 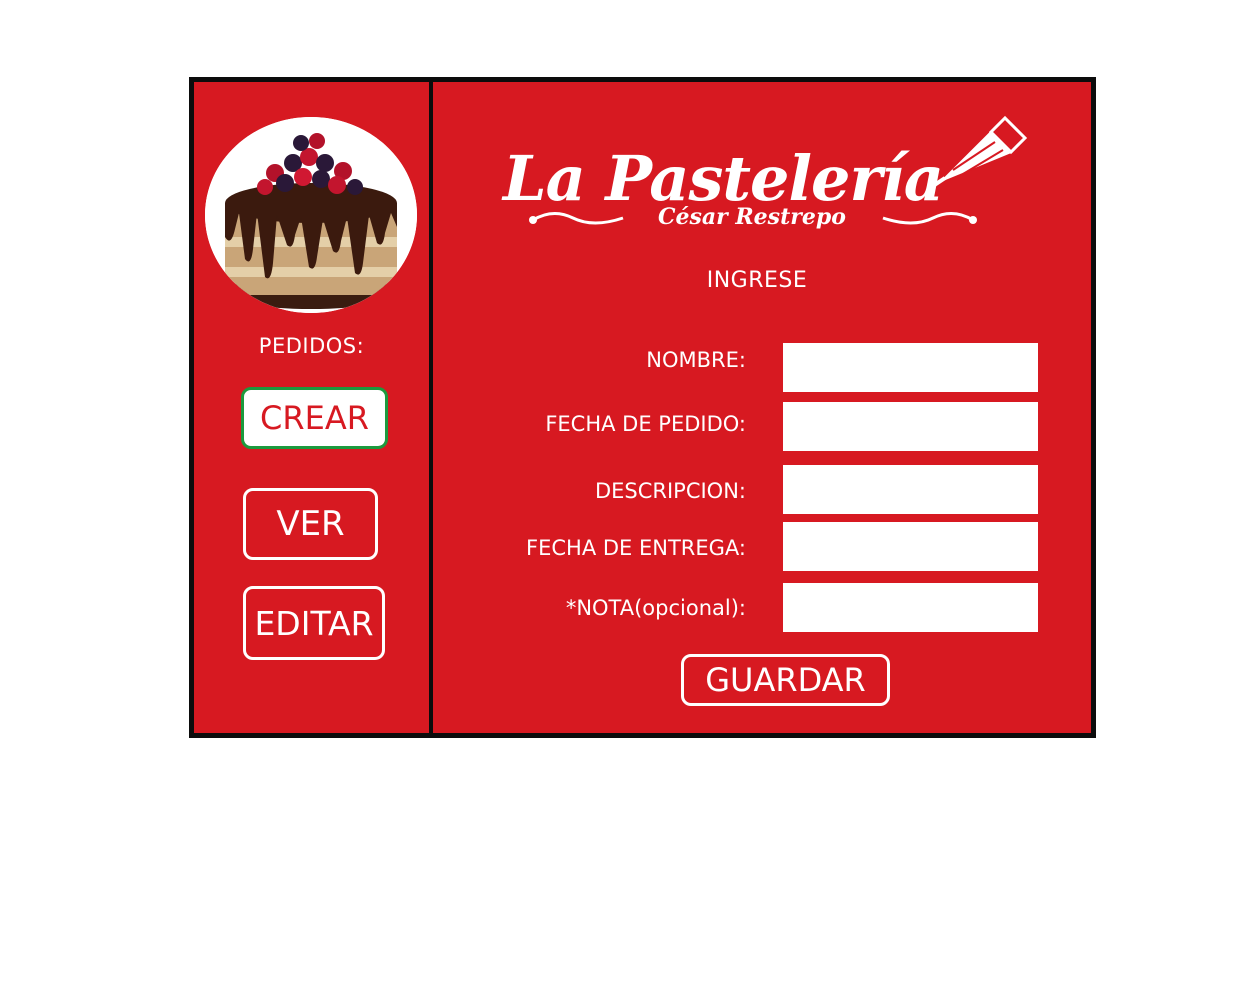 I want to click on form-heading: INGRESE, so click(x=757, y=280).